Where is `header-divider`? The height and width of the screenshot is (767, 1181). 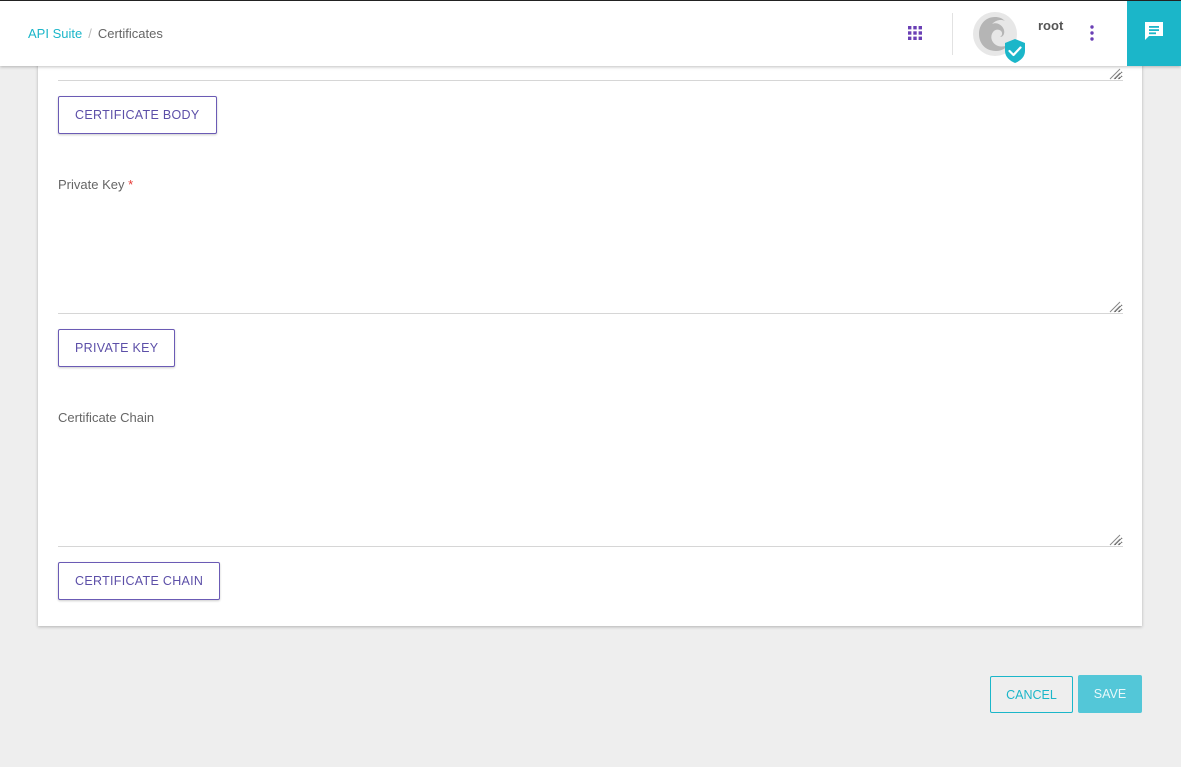
header-divider is located at coordinates (952, 34).